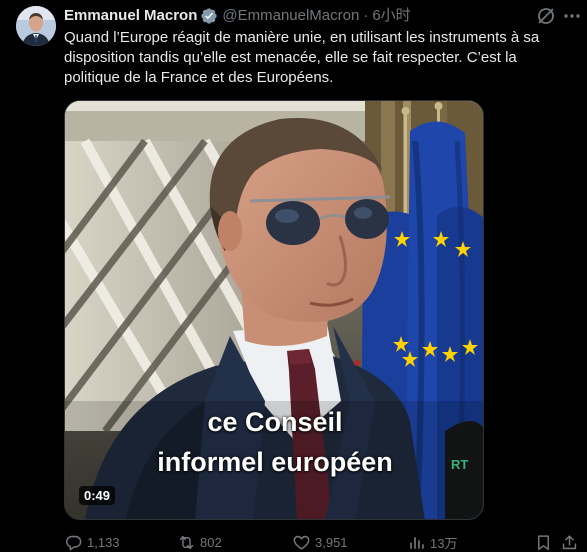 The width and height of the screenshot is (587, 552). What do you see at coordinates (301, 542) in the screenshot?
I see `like-icon` at bounding box center [301, 542].